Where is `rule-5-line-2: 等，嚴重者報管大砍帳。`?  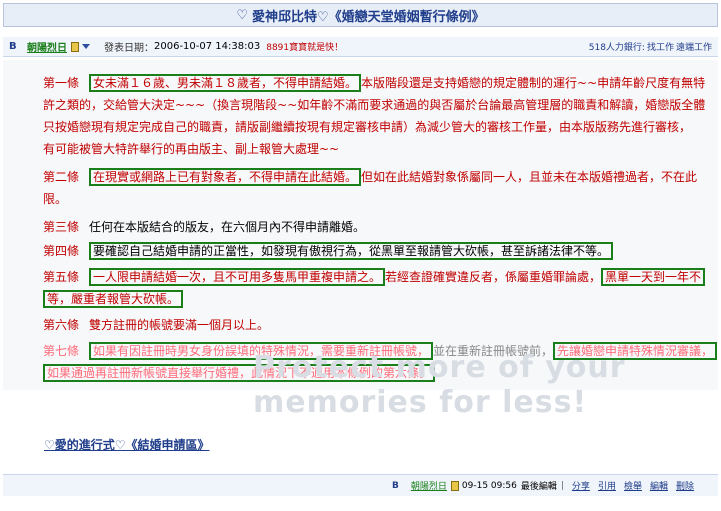
rule-5-line-2: 等，嚴重者報管大砍帳。 is located at coordinates (113, 299).